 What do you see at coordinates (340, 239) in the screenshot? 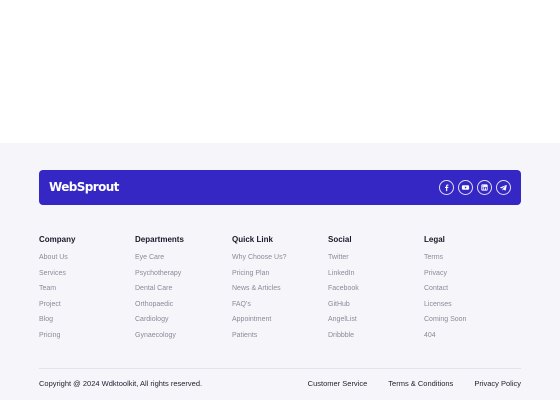
I see `column-title-social: Social` at bounding box center [340, 239].